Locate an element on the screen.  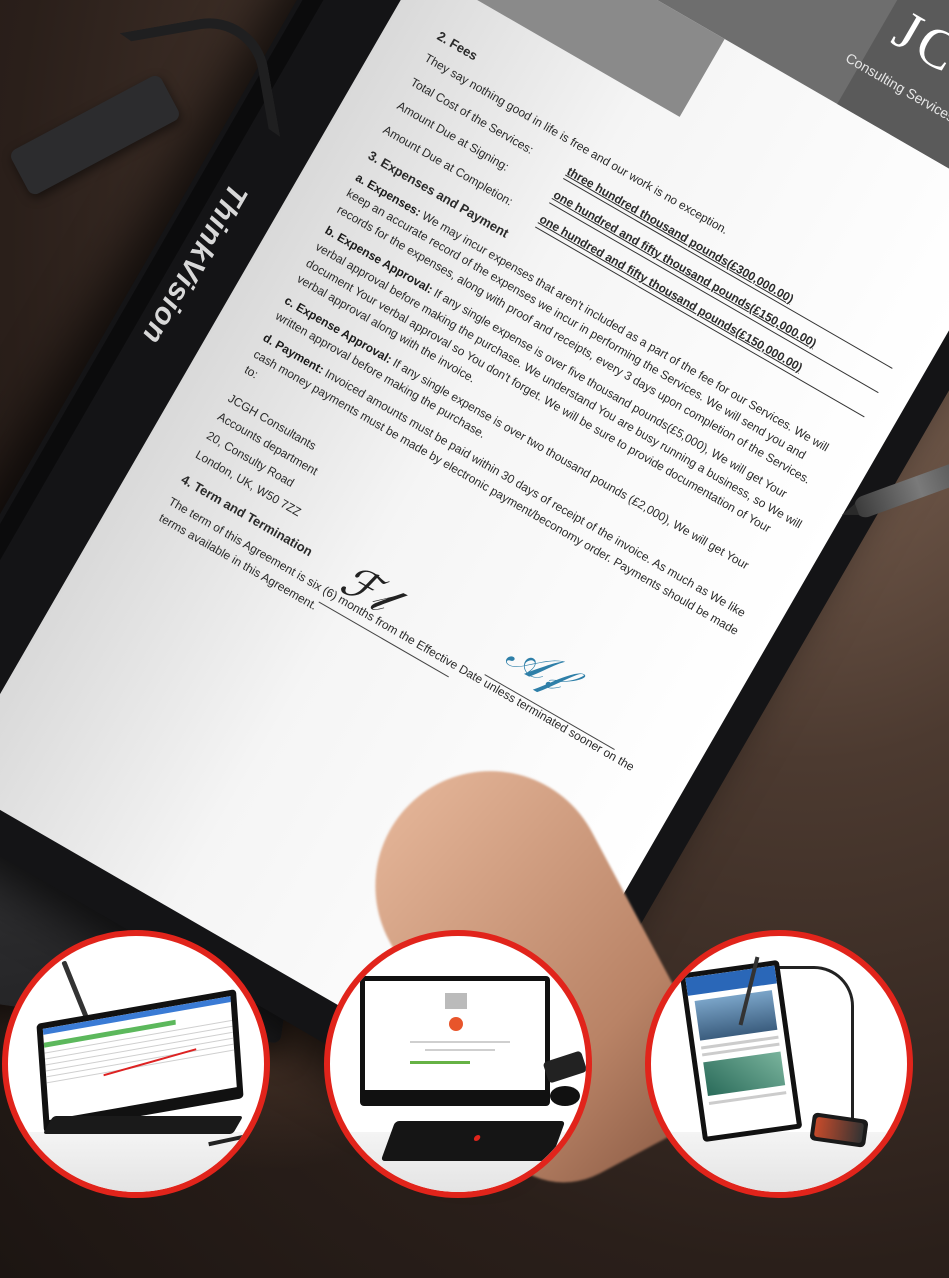
trackpoint is located at coordinates (477, 1138).